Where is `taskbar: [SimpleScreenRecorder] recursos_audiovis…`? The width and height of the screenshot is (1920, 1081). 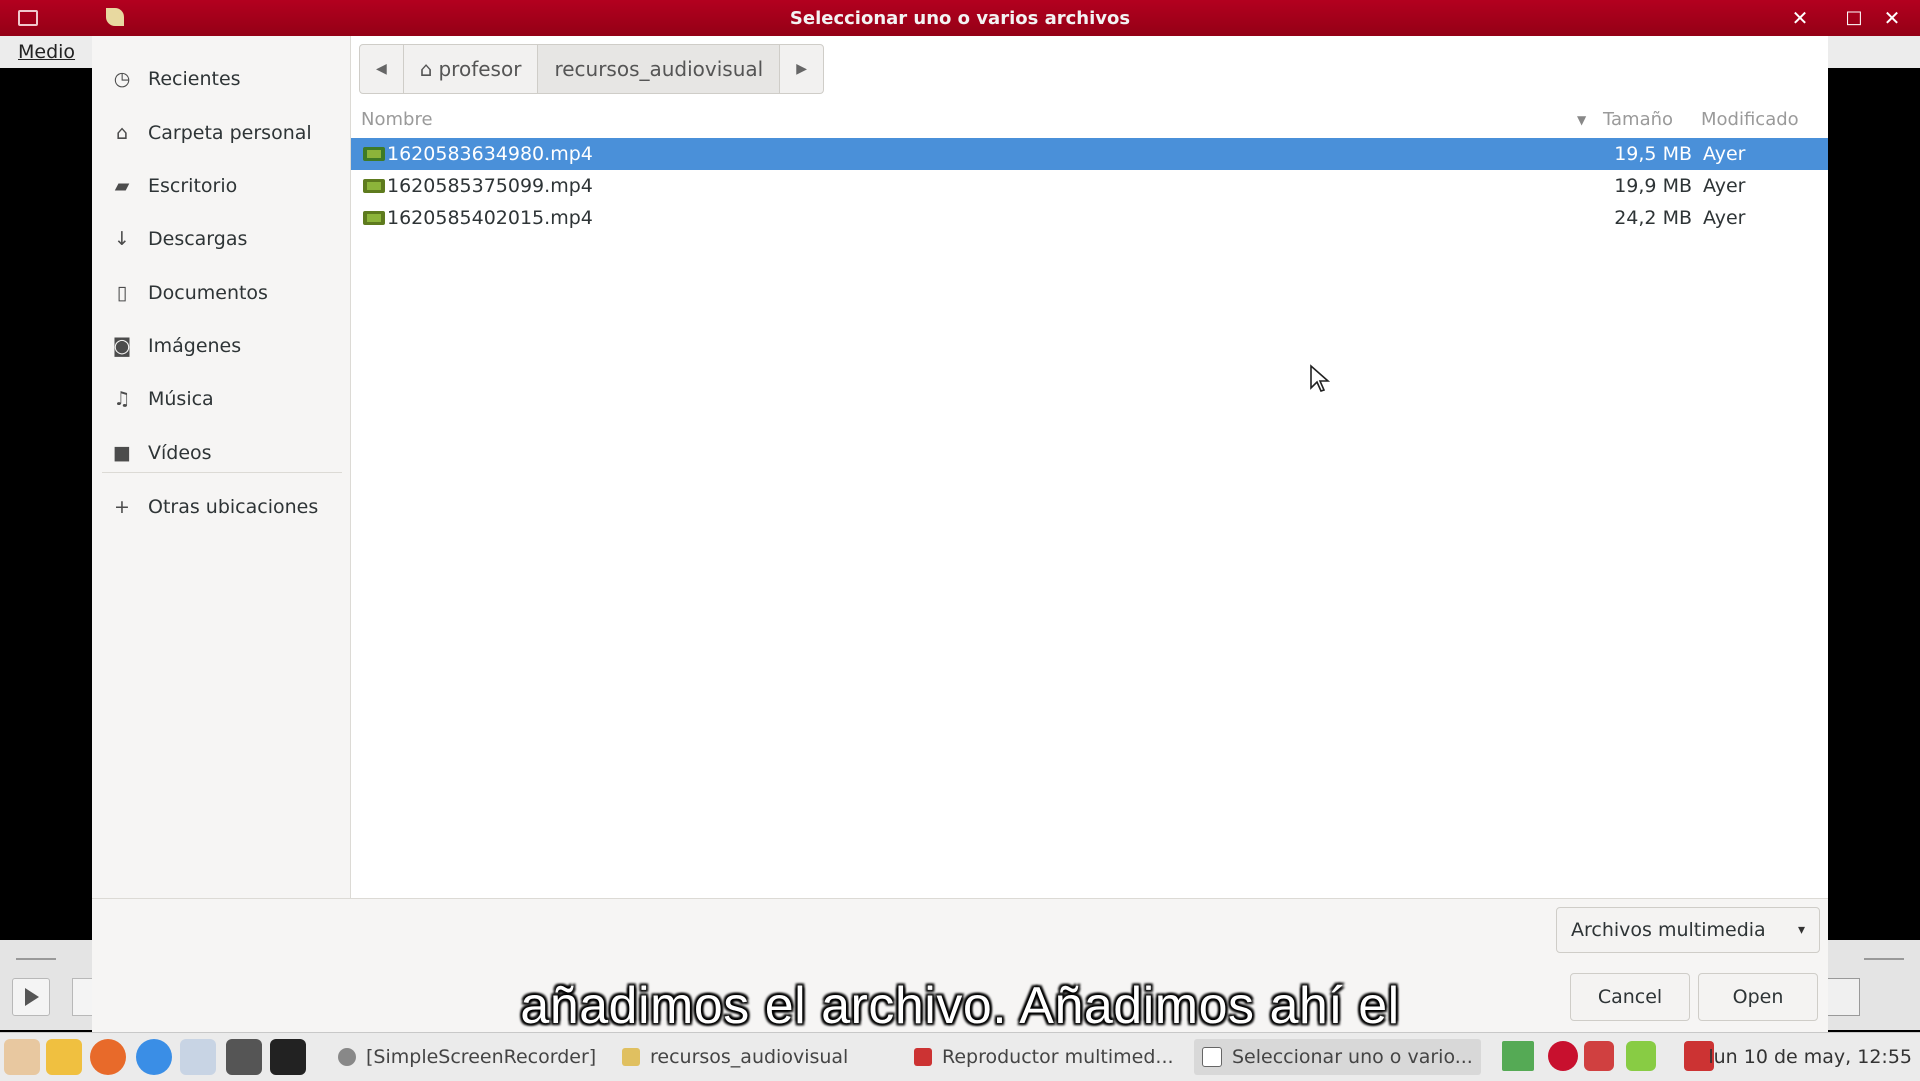 taskbar: [SimpleScreenRecorder] recursos_audiovis… is located at coordinates (960, 1056).